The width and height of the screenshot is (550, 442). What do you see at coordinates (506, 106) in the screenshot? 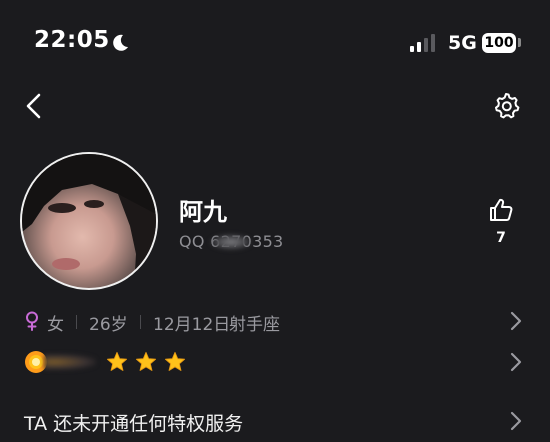
I see `gear-icon` at bounding box center [506, 106].